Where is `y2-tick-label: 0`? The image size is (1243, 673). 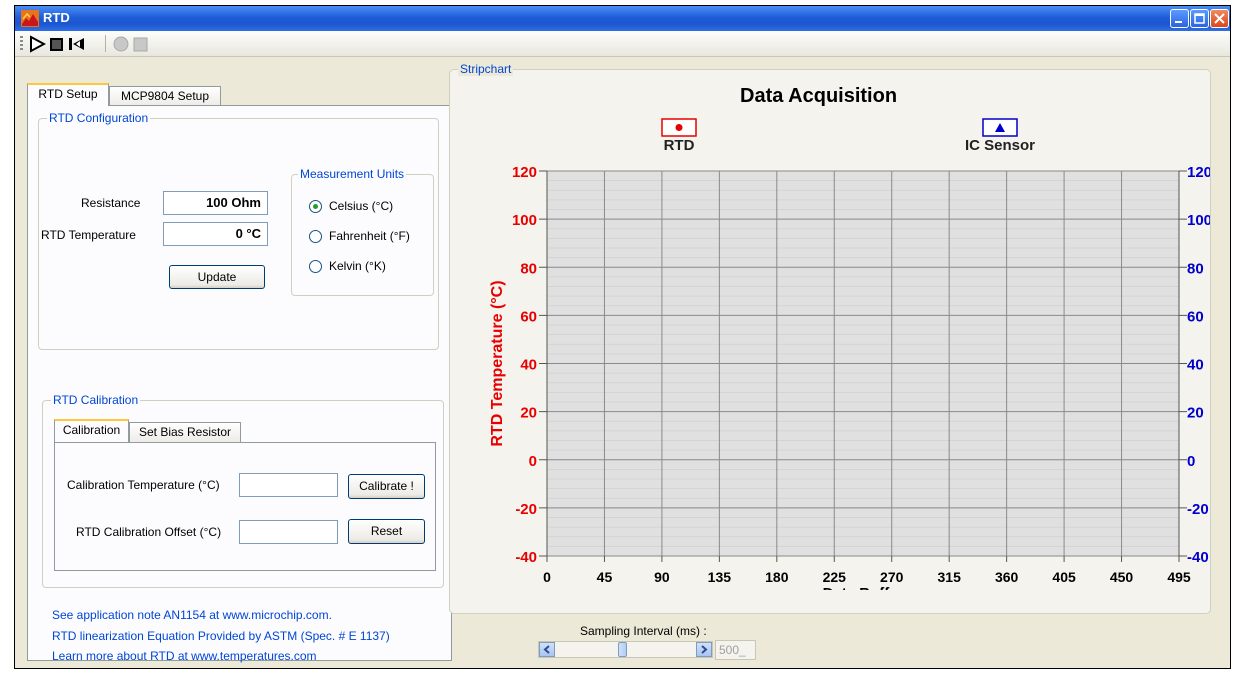
y2-tick-label: 0 is located at coordinates (1191, 461).